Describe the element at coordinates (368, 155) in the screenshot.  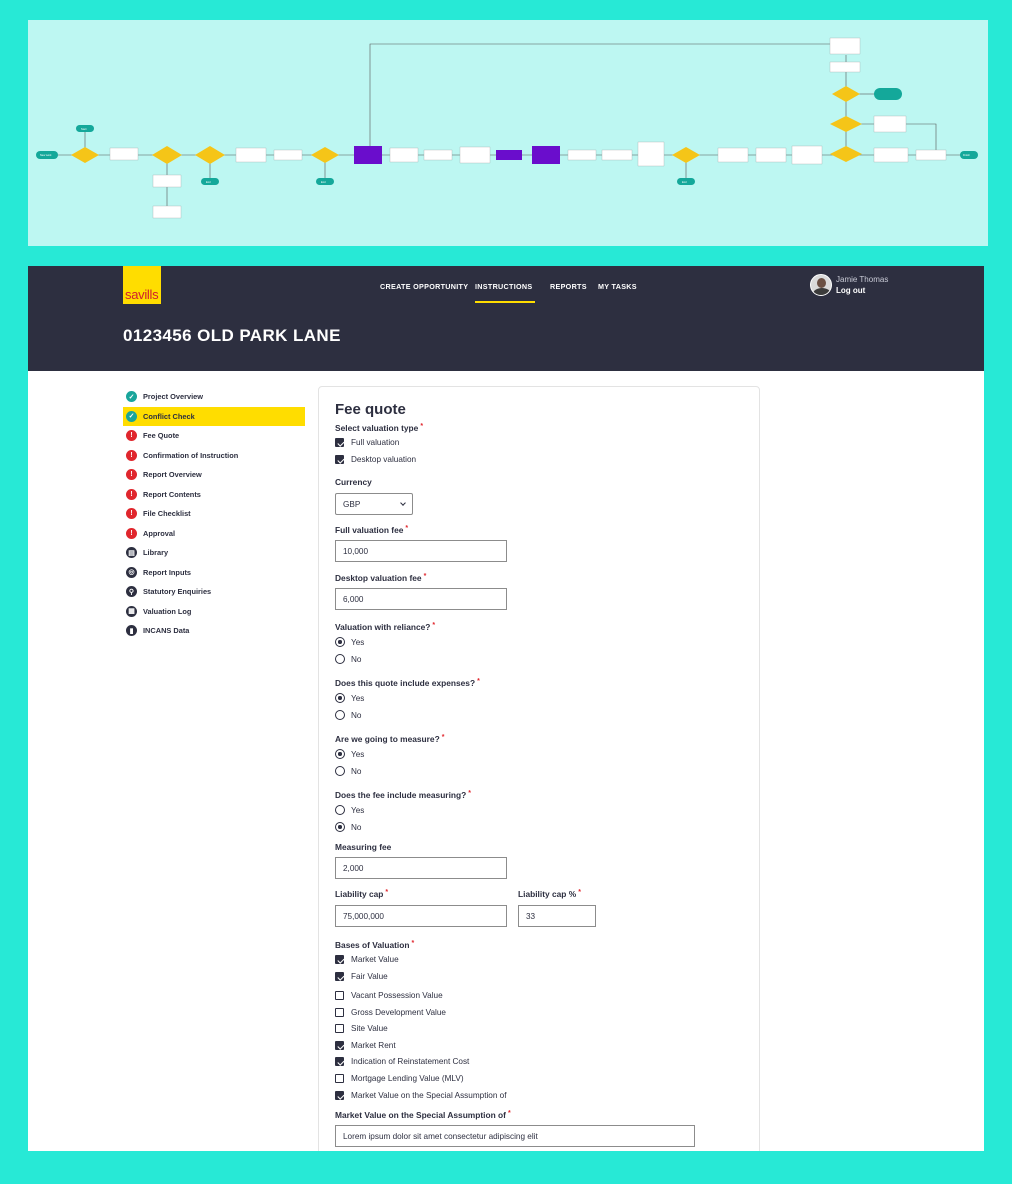
I see `flow-node-n12` at that location.